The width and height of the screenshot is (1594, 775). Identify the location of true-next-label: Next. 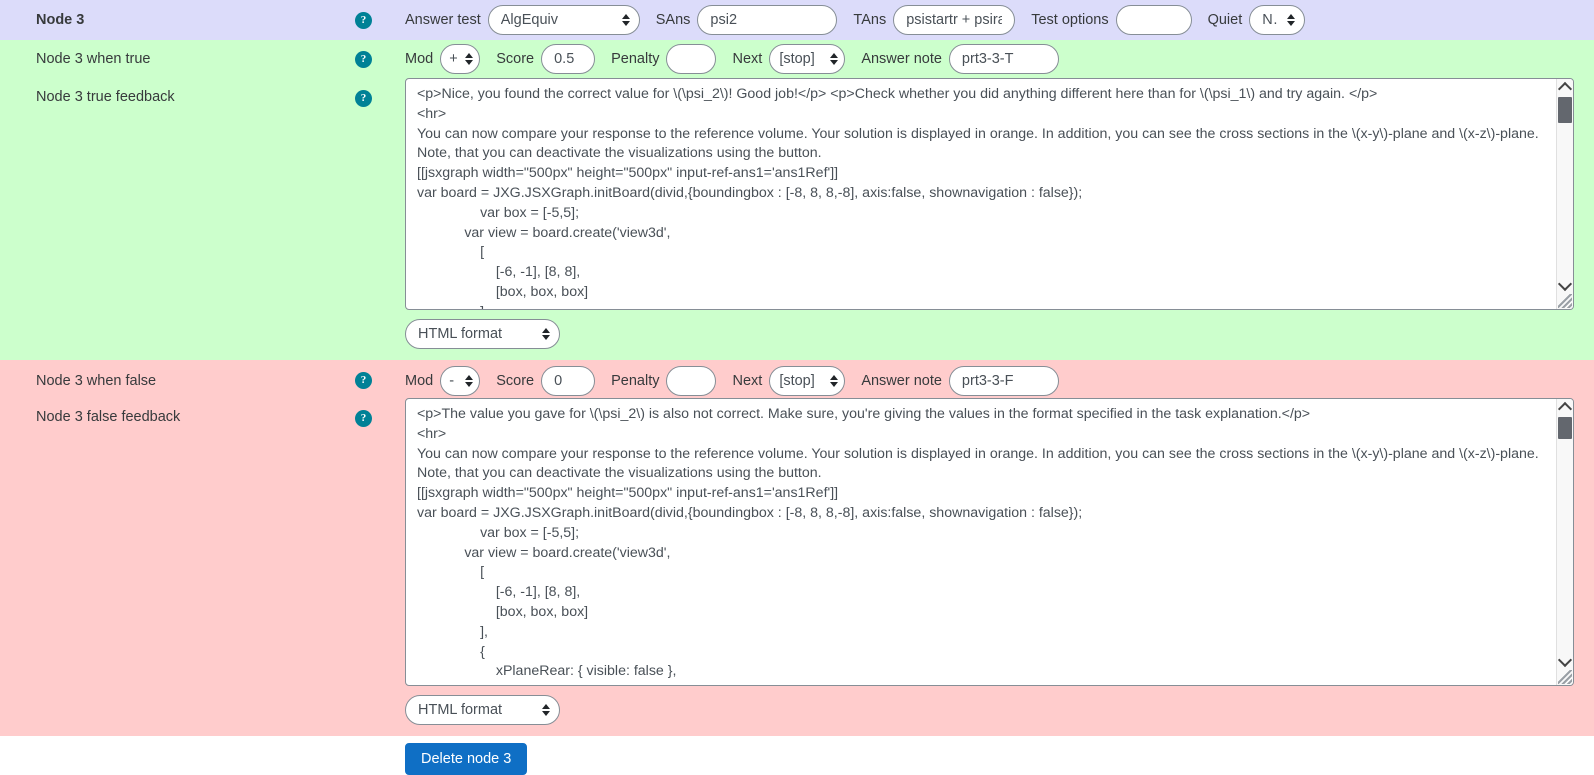
(747, 59).